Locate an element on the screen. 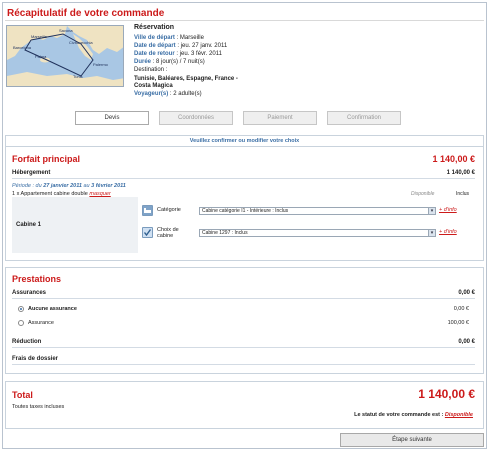  map-city-label: Tunis is located at coordinates (78, 76).